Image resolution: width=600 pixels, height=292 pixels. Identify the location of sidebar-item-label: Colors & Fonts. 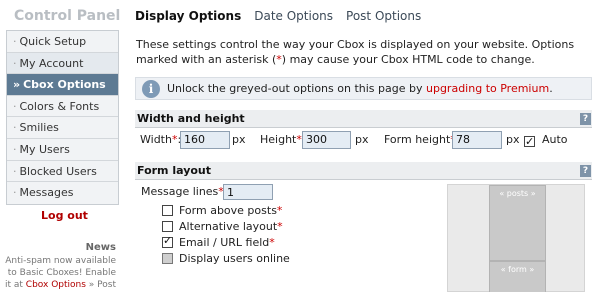
(59, 106).